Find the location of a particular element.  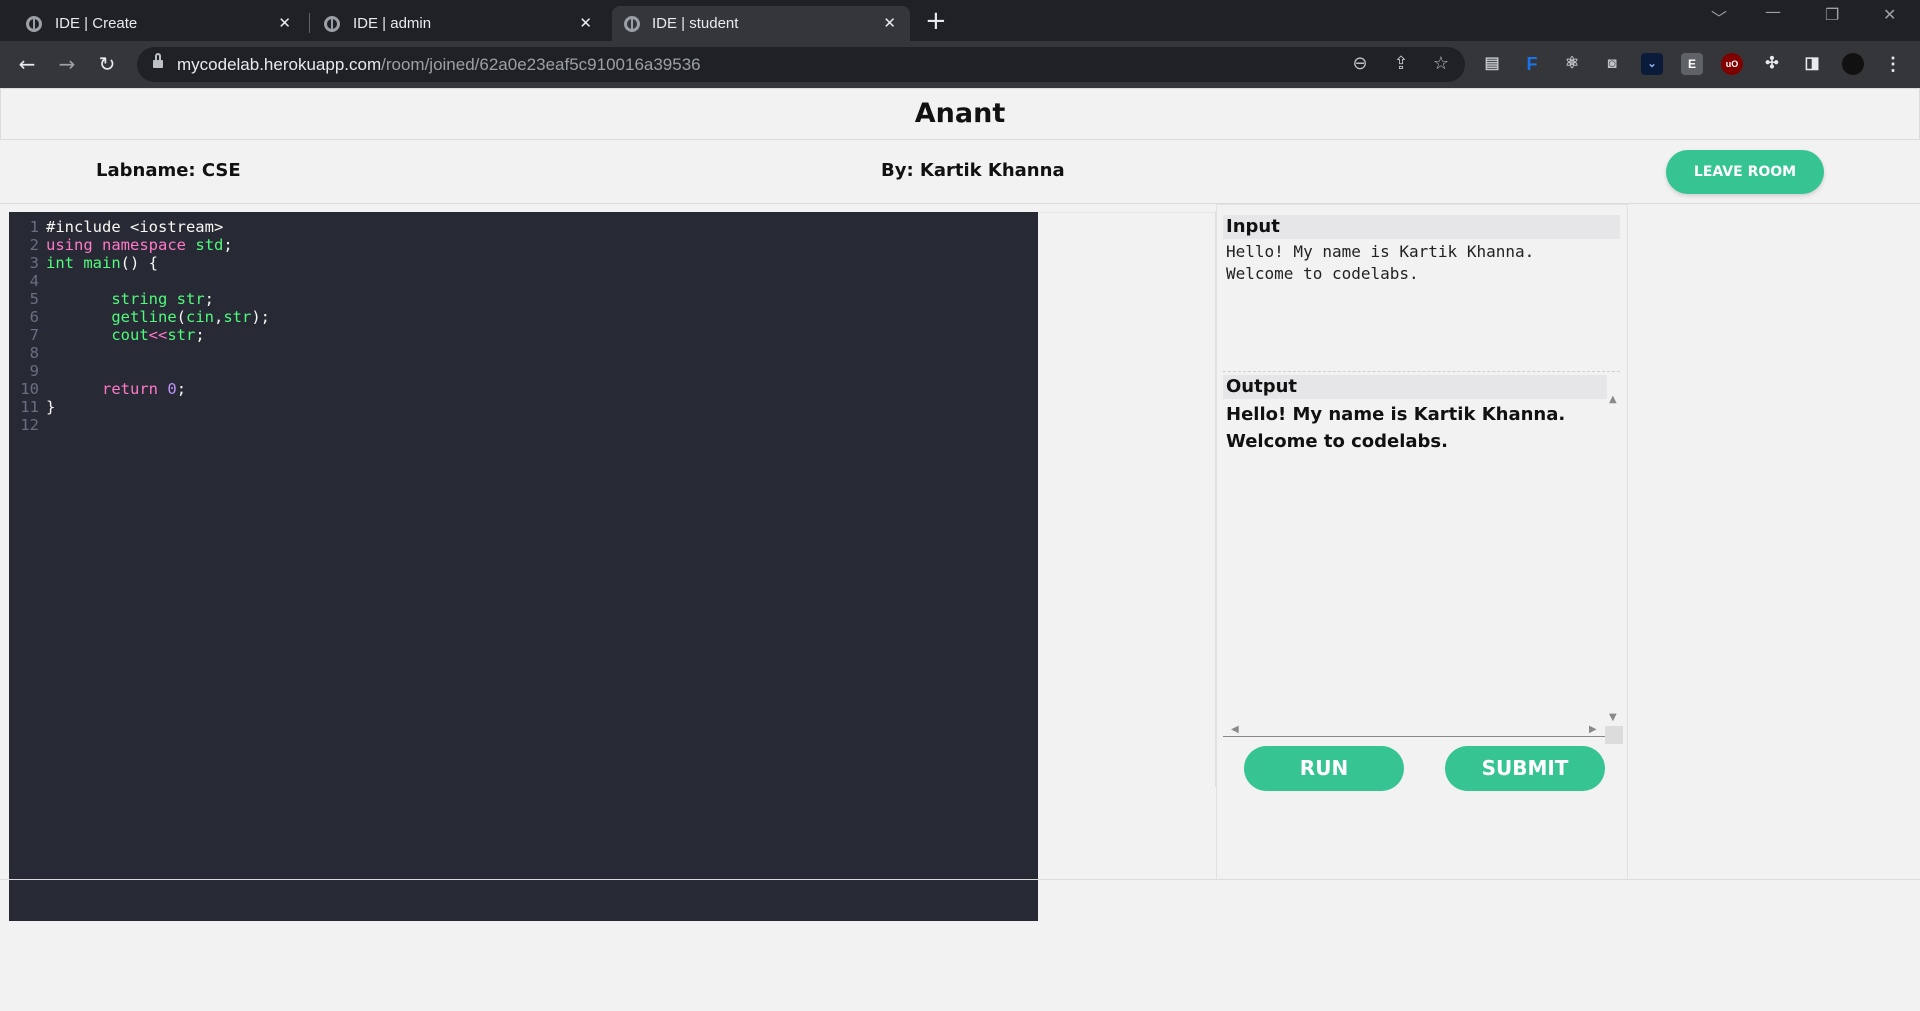

divider is located at coordinates (960, 879).